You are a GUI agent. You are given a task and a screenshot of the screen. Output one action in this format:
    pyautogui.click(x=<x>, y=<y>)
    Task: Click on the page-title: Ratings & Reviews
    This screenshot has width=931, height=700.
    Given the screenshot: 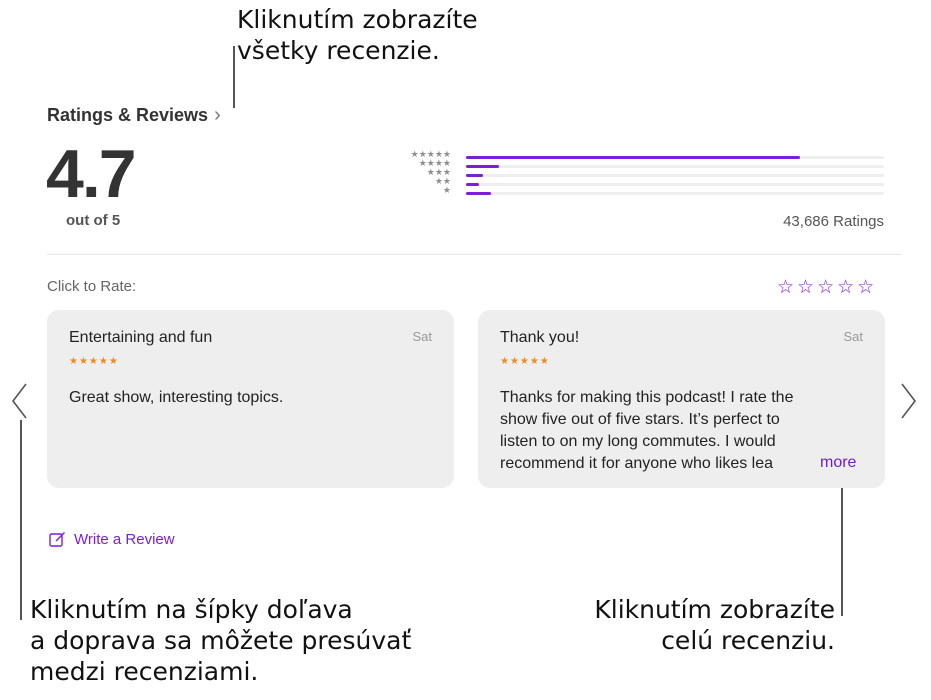 What is the action you would take?
    pyautogui.click(x=128, y=115)
    